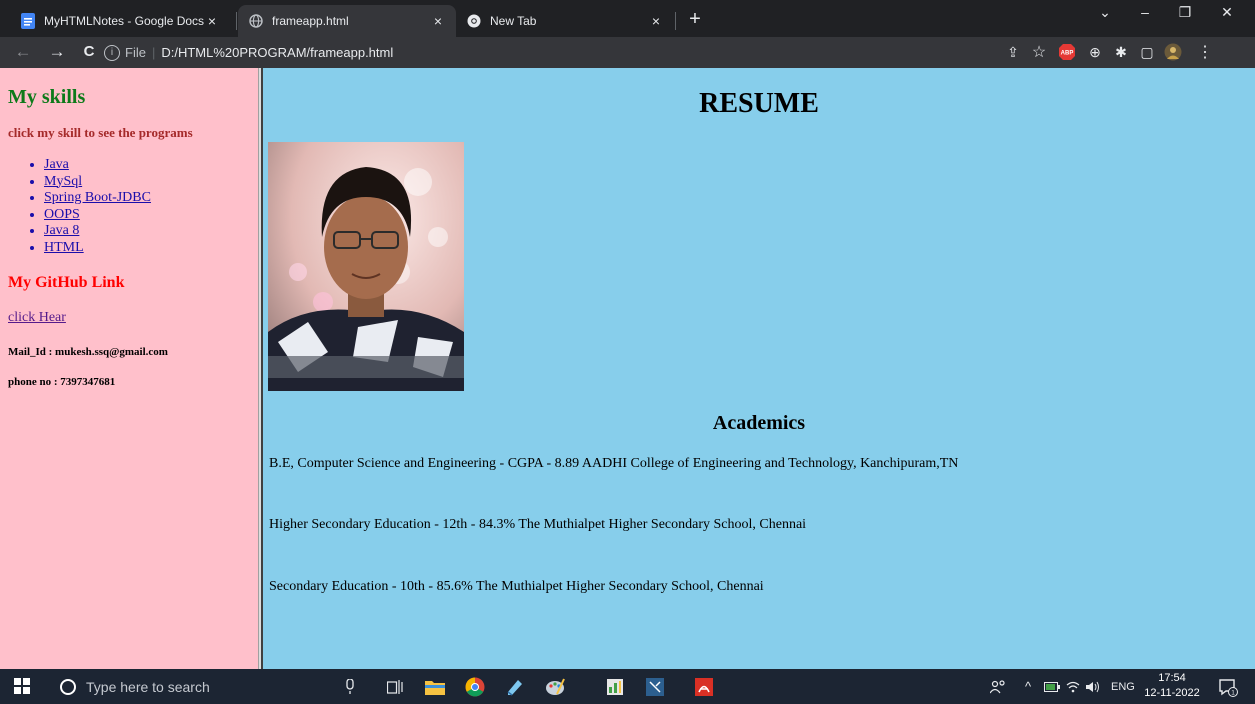  What do you see at coordinates (88, 352) in the screenshot?
I see `mail-id: Mail_Id : mukesh.ssq@gmail.com` at bounding box center [88, 352].